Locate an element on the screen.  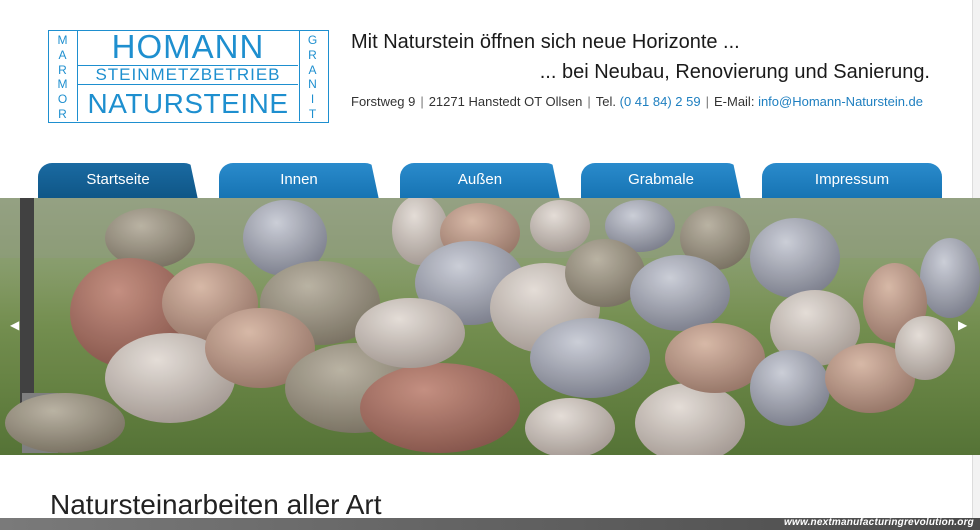
logo-letter-granit: G is located at coordinates (312, 40).